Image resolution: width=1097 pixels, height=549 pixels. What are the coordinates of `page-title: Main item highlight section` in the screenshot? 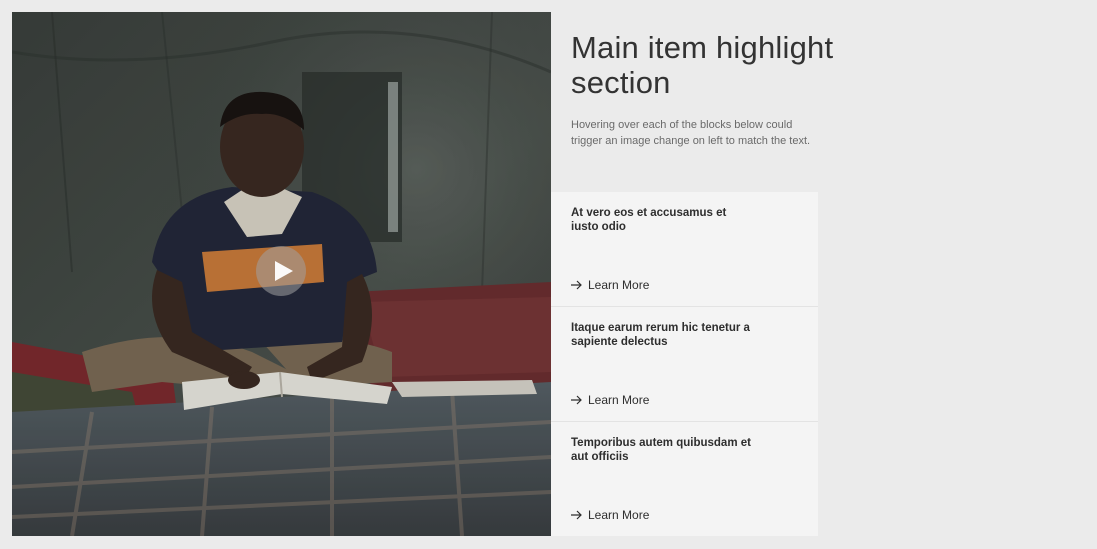 It's located at (702, 65).